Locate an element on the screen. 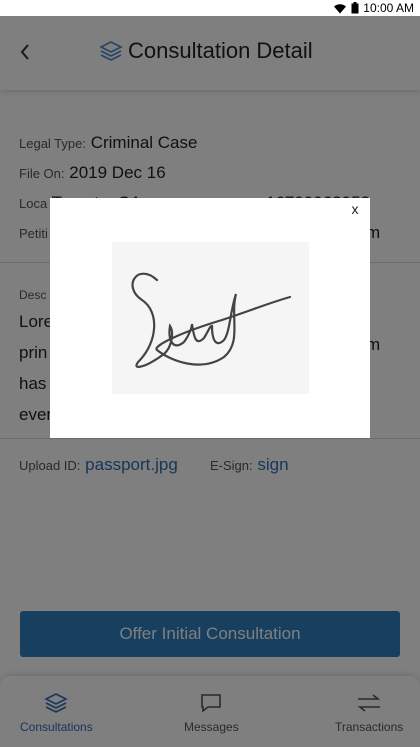  close-button: x is located at coordinates (355, 209).